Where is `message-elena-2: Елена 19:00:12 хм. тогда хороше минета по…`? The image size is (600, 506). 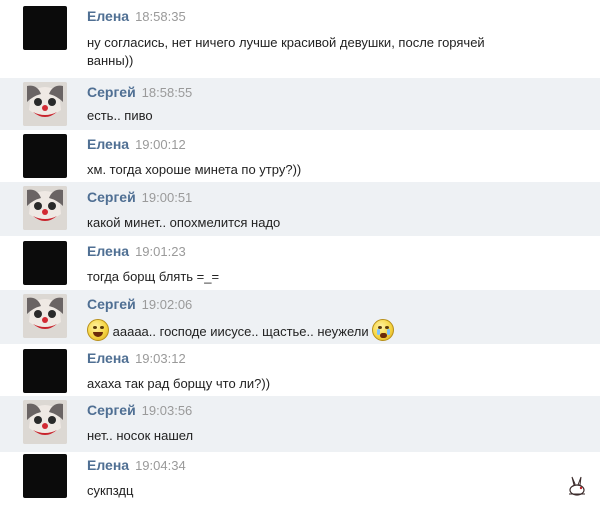
message-elena-2: Елена 19:00:12 хм. тогда хороше минета по… is located at coordinates (300, 156).